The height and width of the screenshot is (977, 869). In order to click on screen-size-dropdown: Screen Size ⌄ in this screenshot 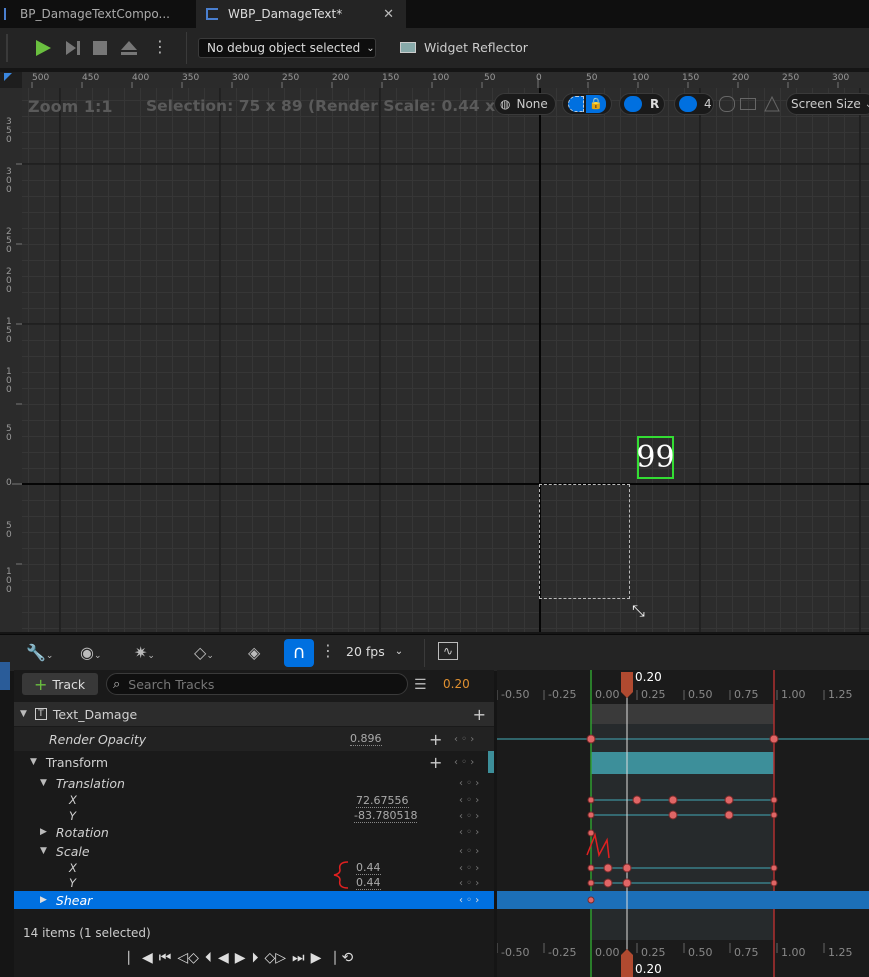, I will do `click(827, 104)`.